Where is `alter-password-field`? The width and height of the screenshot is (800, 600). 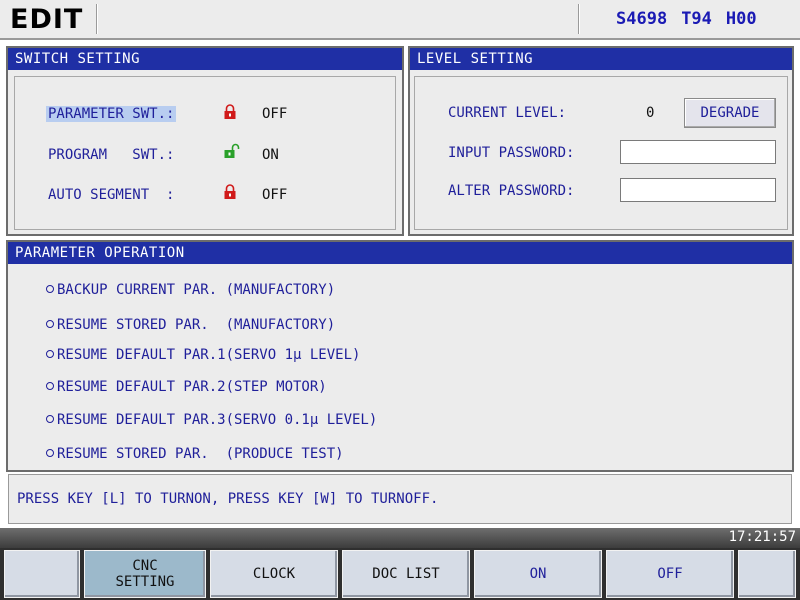
alter-password-field is located at coordinates (698, 190).